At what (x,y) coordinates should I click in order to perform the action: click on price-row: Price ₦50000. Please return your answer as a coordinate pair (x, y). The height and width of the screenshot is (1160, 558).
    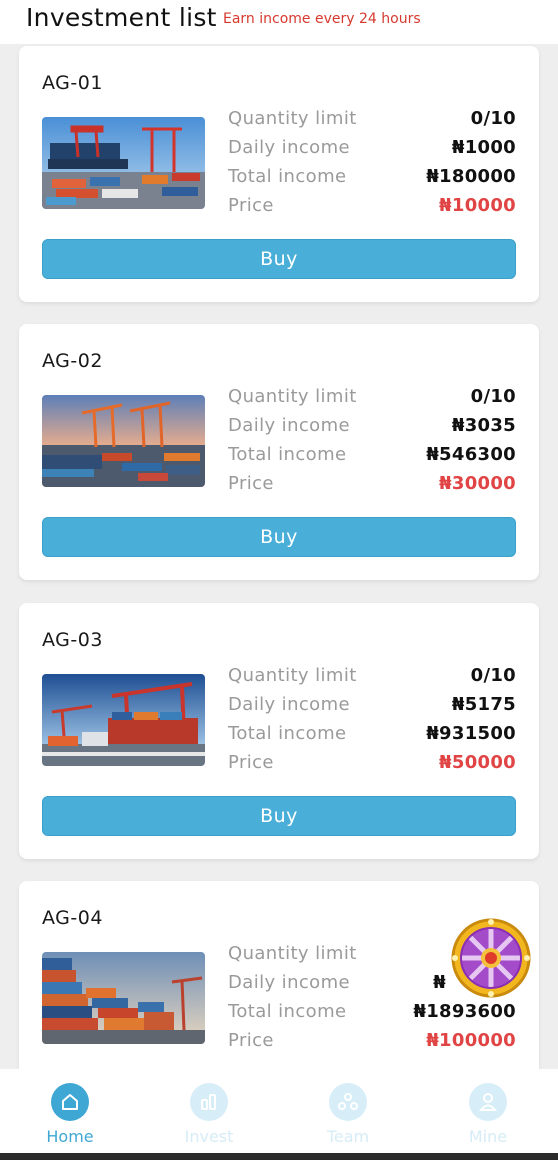
    Looking at the image, I should click on (372, 764).